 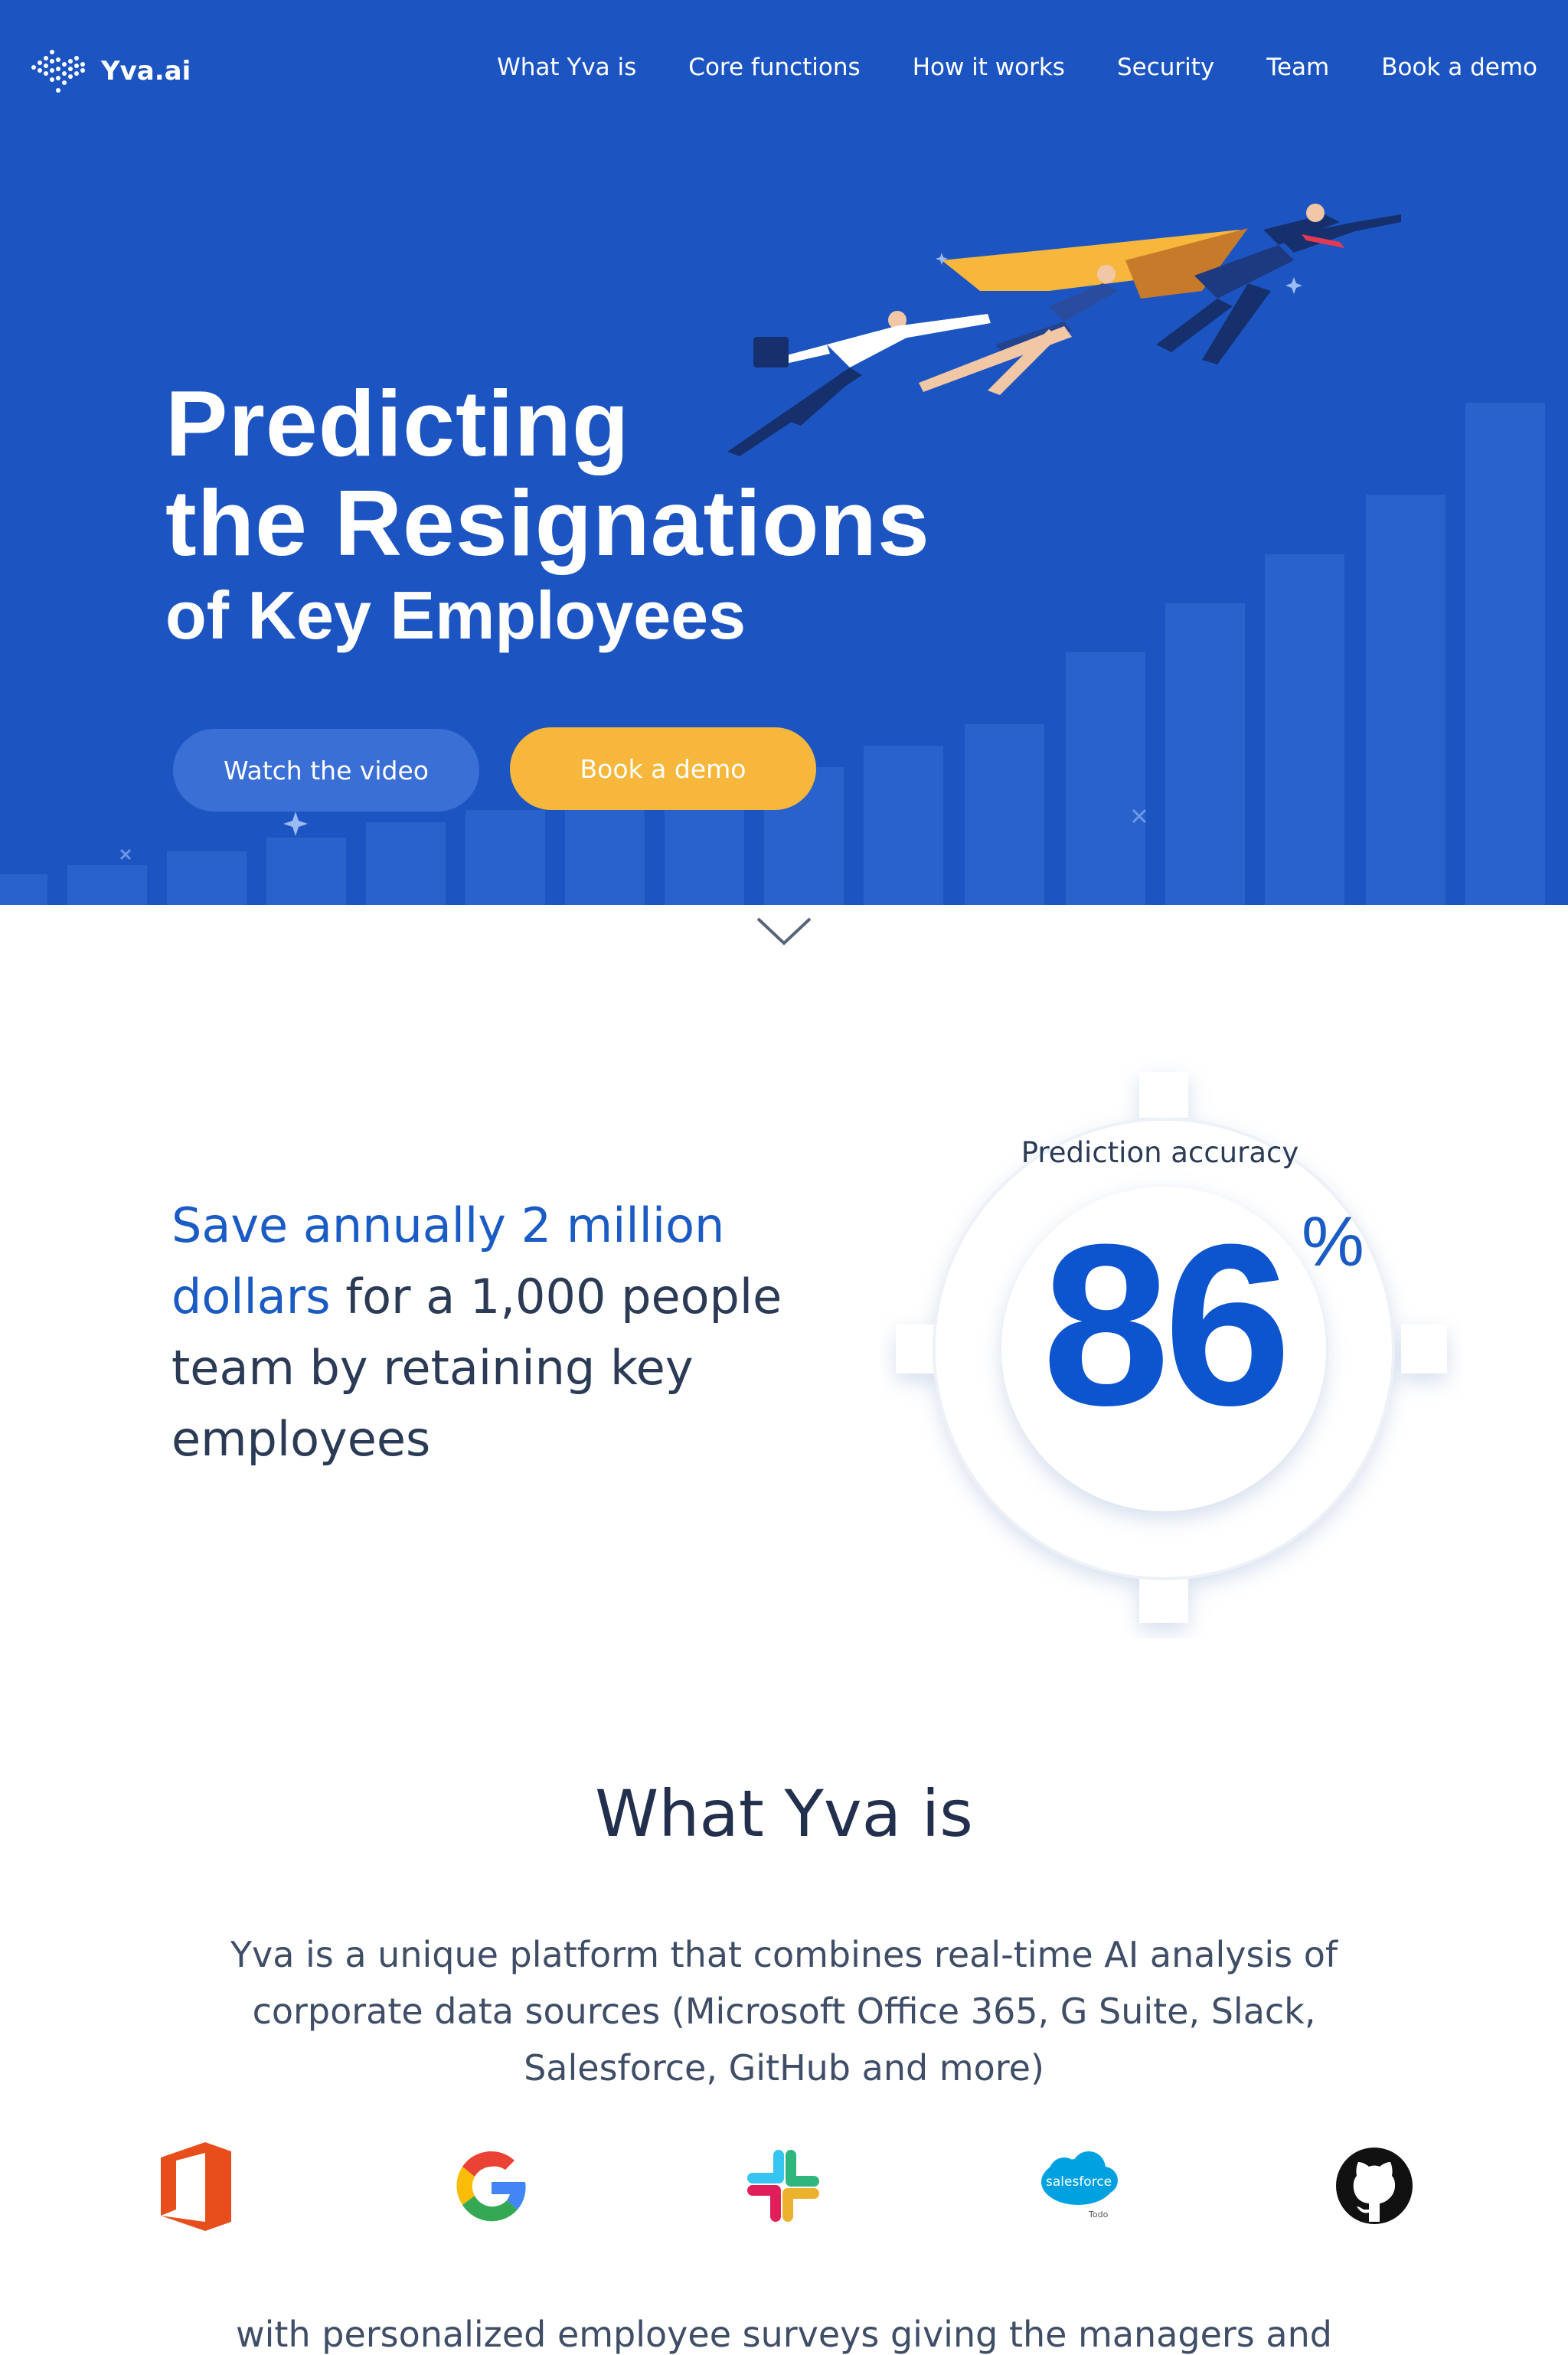 What do you see at coordinates (1297, 67) in the screenshot?
I see `nav-team: Team` at bounding box center [1297, 67].